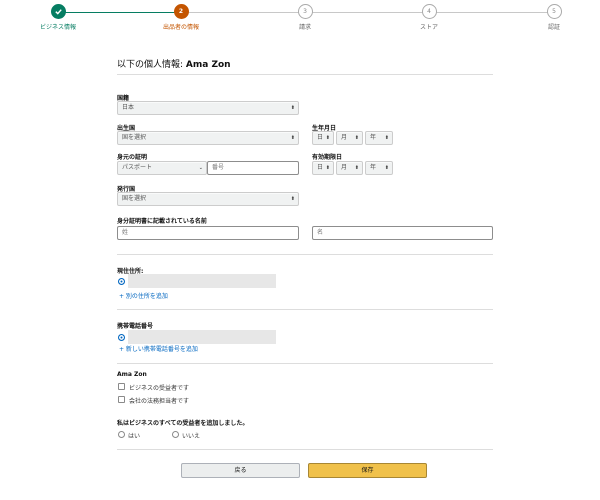  What do you see at coordinates (553, 27) in the screenshot?
I see `step-label: 認証` at bounding box center [553, 27].